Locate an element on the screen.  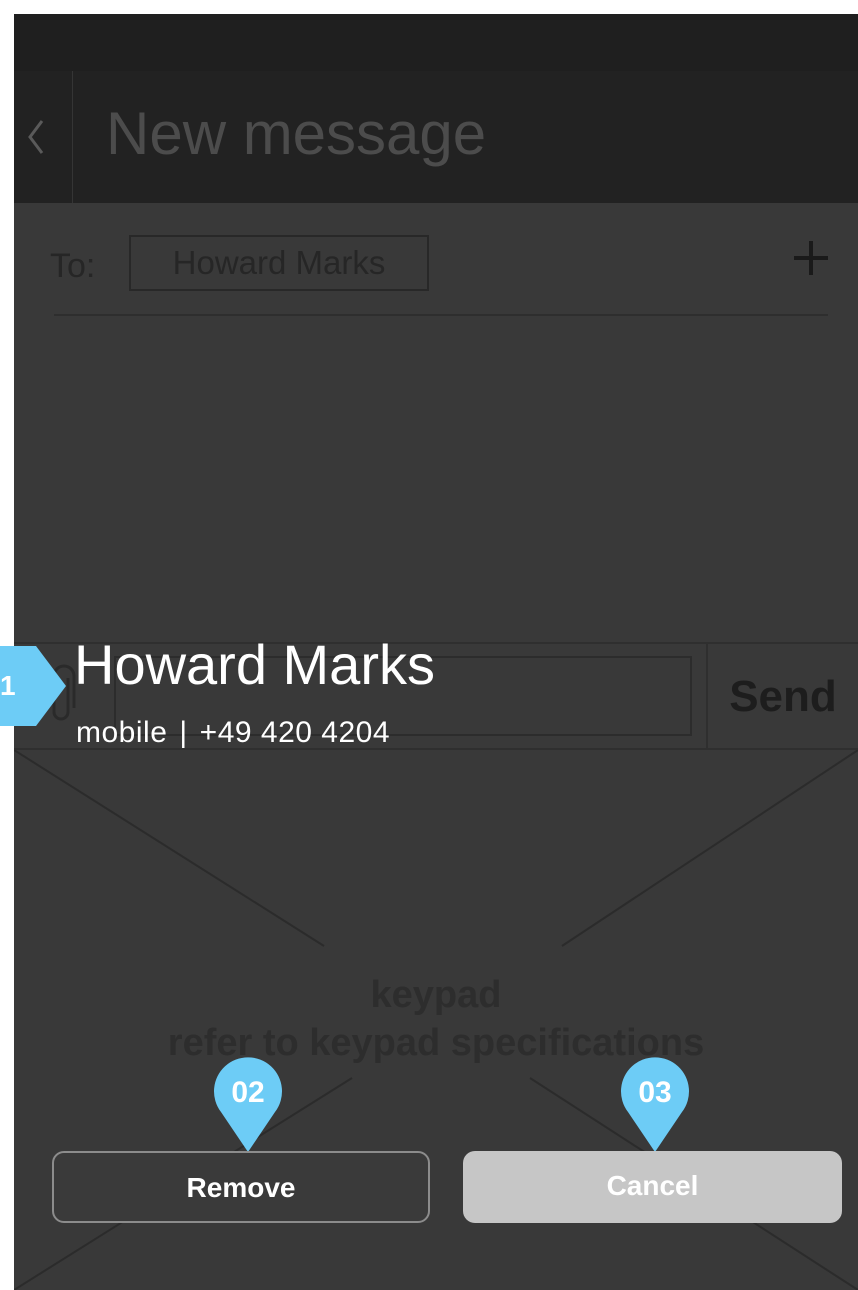
back-chevron-icon is located at coordinates (36, 137).